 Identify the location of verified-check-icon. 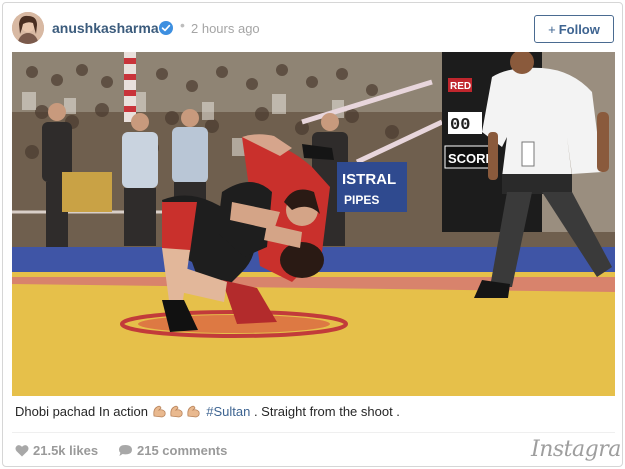
(166, 28).